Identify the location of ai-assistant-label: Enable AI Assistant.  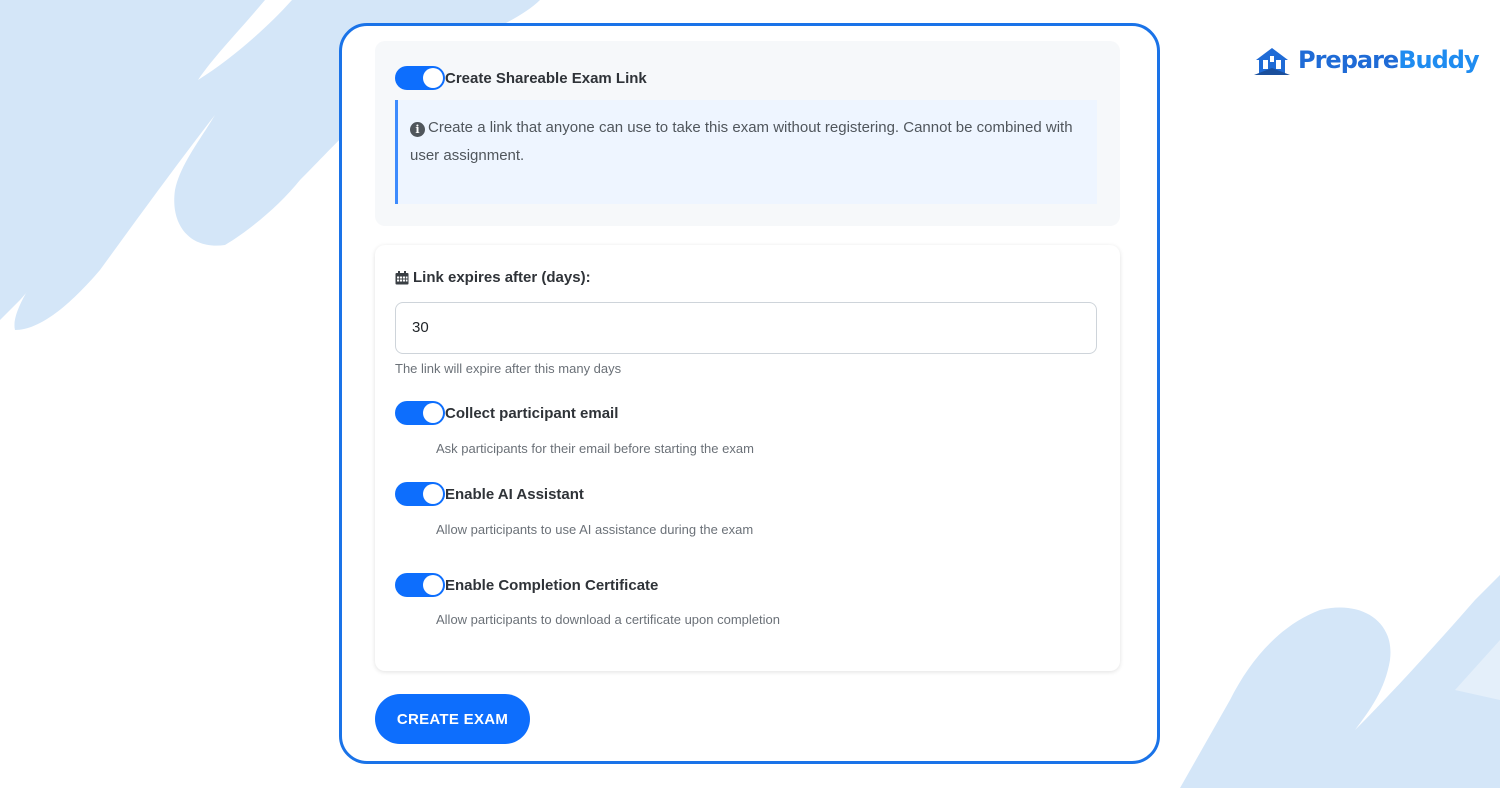
(514, 494).